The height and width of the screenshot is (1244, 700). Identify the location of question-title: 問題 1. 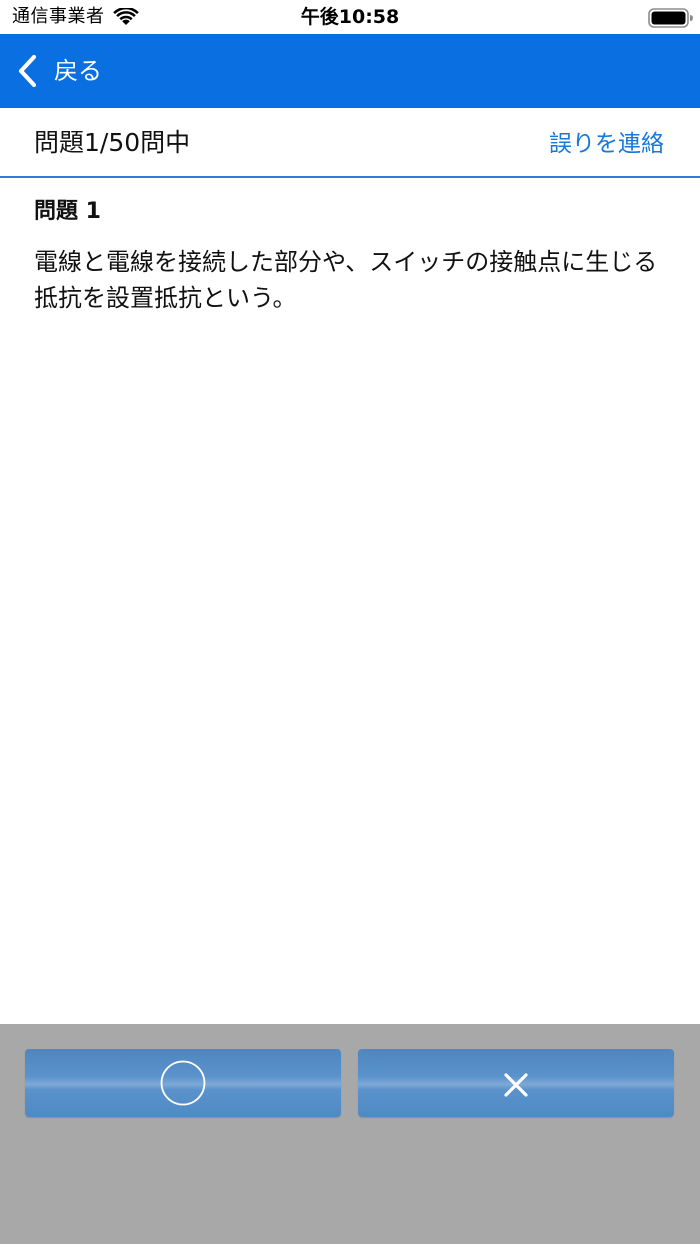
(67, 211).